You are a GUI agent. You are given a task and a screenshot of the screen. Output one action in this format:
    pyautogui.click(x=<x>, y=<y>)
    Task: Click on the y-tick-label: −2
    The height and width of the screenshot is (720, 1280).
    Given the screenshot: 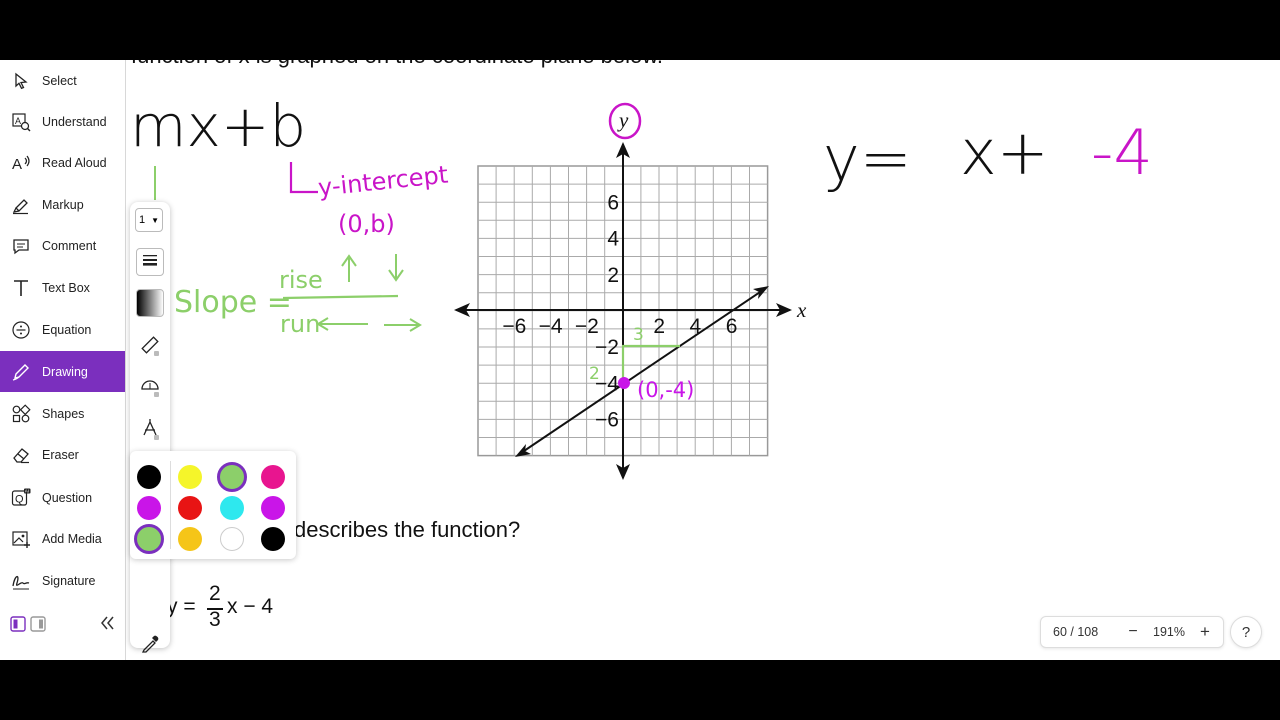 What is the action you would take?
    pyautogui.click(x=607, y=347)
    